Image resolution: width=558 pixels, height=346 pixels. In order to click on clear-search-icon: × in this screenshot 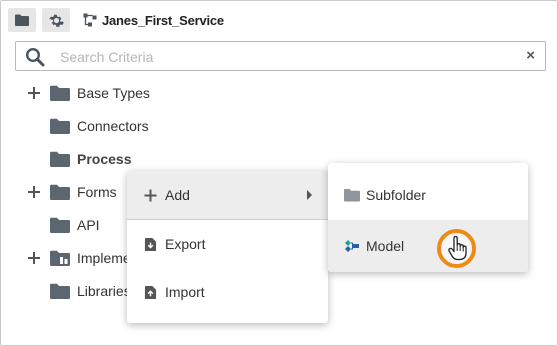, I will do `click(530, 56)`.